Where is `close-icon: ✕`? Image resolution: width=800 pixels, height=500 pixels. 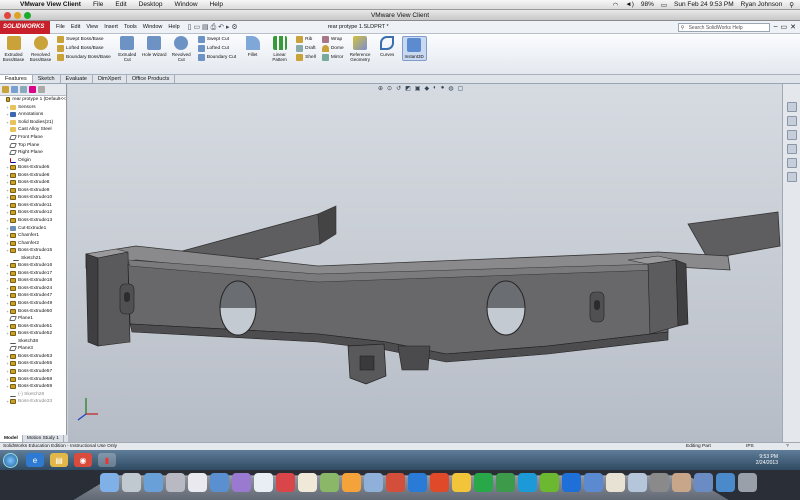
close-icon: ✕ is located at coordinates (793, 27).